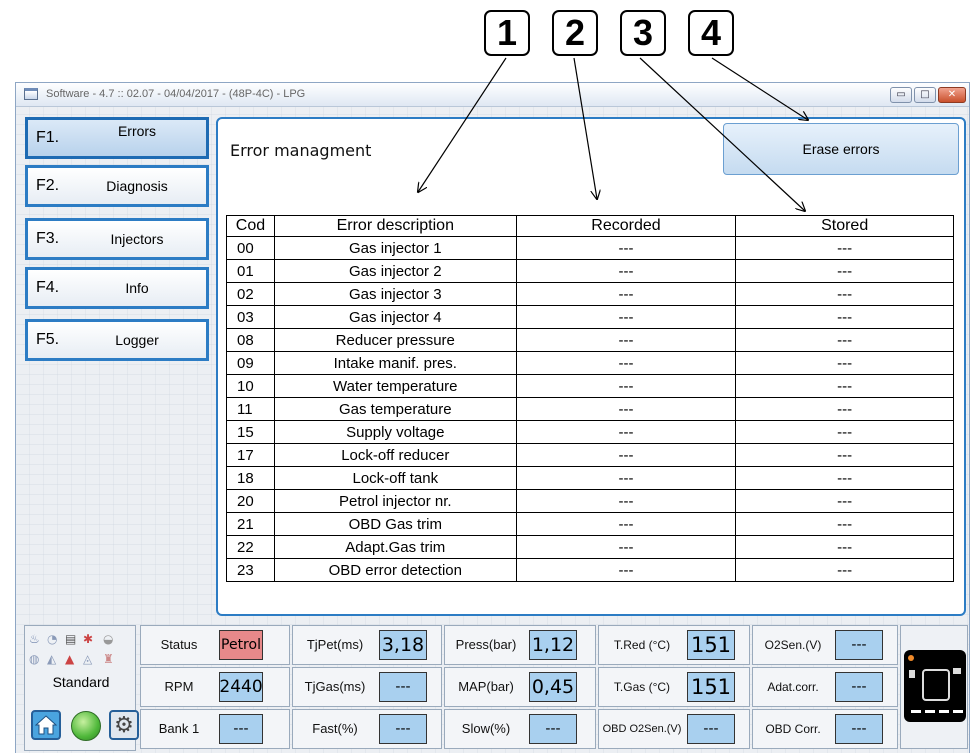  I want to click on sidebar-key: F5., so click(48, 339).